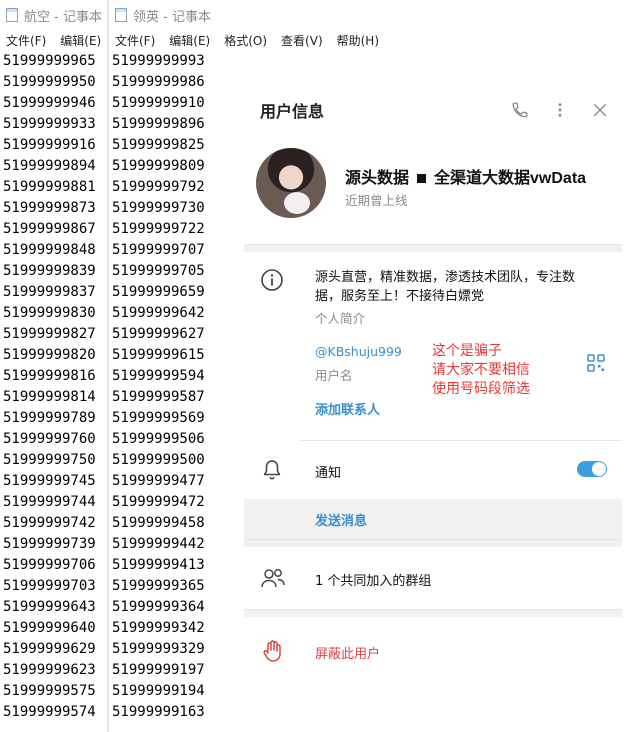 The height and width of the screenshot is (732, 628). Describe the element at coordinates (592, 469) in the screenshot. I see `notifications-toggle` at that location.